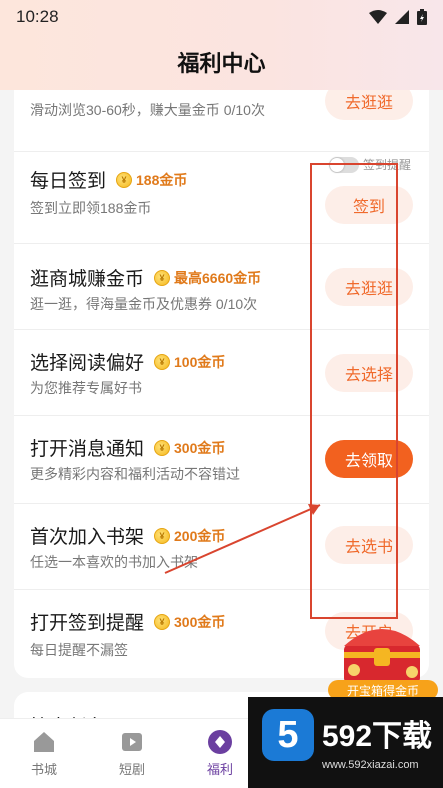  What do you see at coordinates (220, 742) in the screenshot?
I see `welfare-icon` at bounding box center [220, 742].